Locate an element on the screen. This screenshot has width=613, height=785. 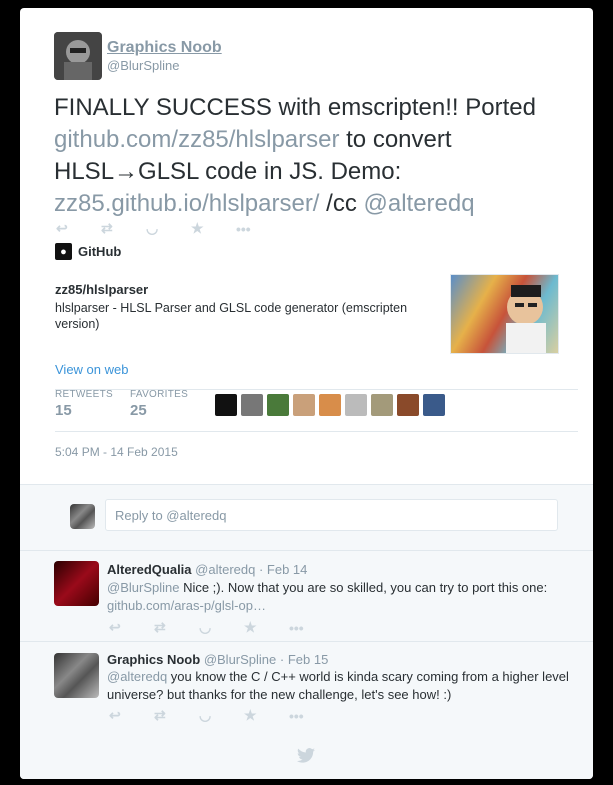
reply-author: AlteredQualia @alteredq · Feb 14 is located at coordinates (207, 569).